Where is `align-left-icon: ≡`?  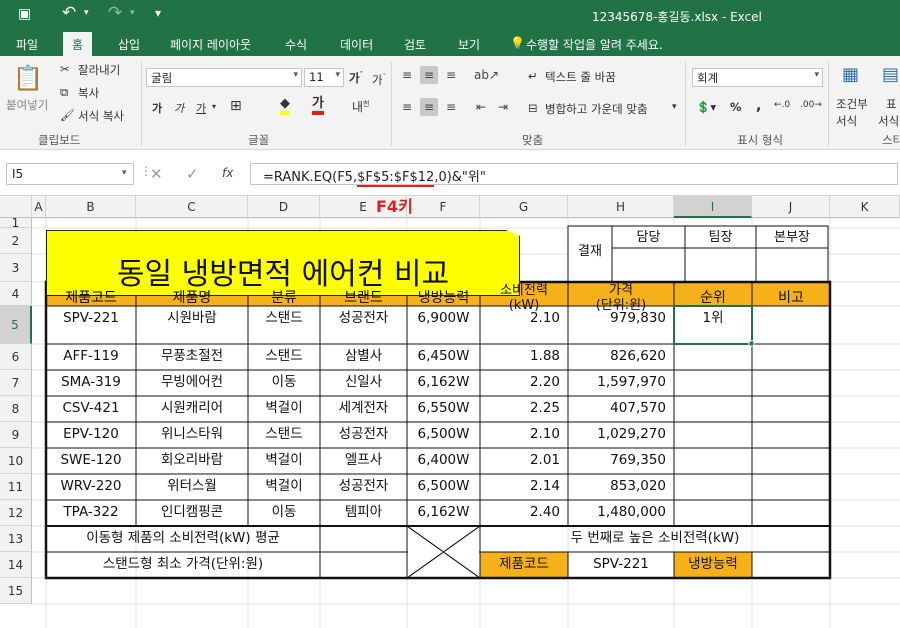
align-left-icon: ≡ is located at coordinates (407, 107).